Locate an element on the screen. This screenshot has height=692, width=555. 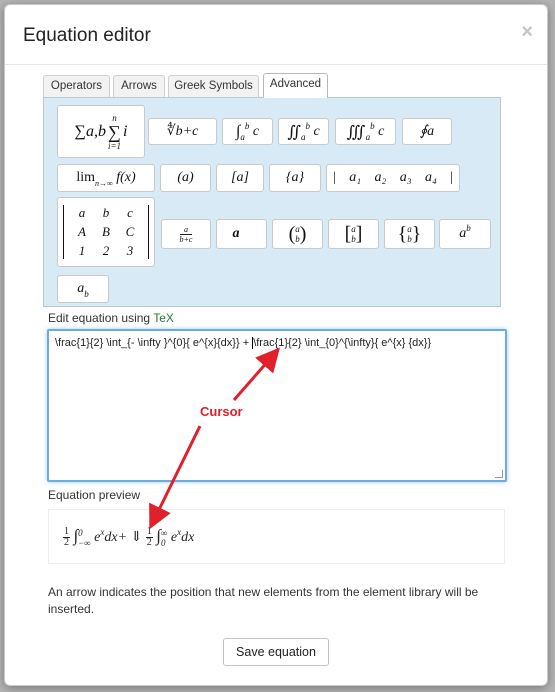
dialog-title: Equation editor is located at coordinates (87, 35).